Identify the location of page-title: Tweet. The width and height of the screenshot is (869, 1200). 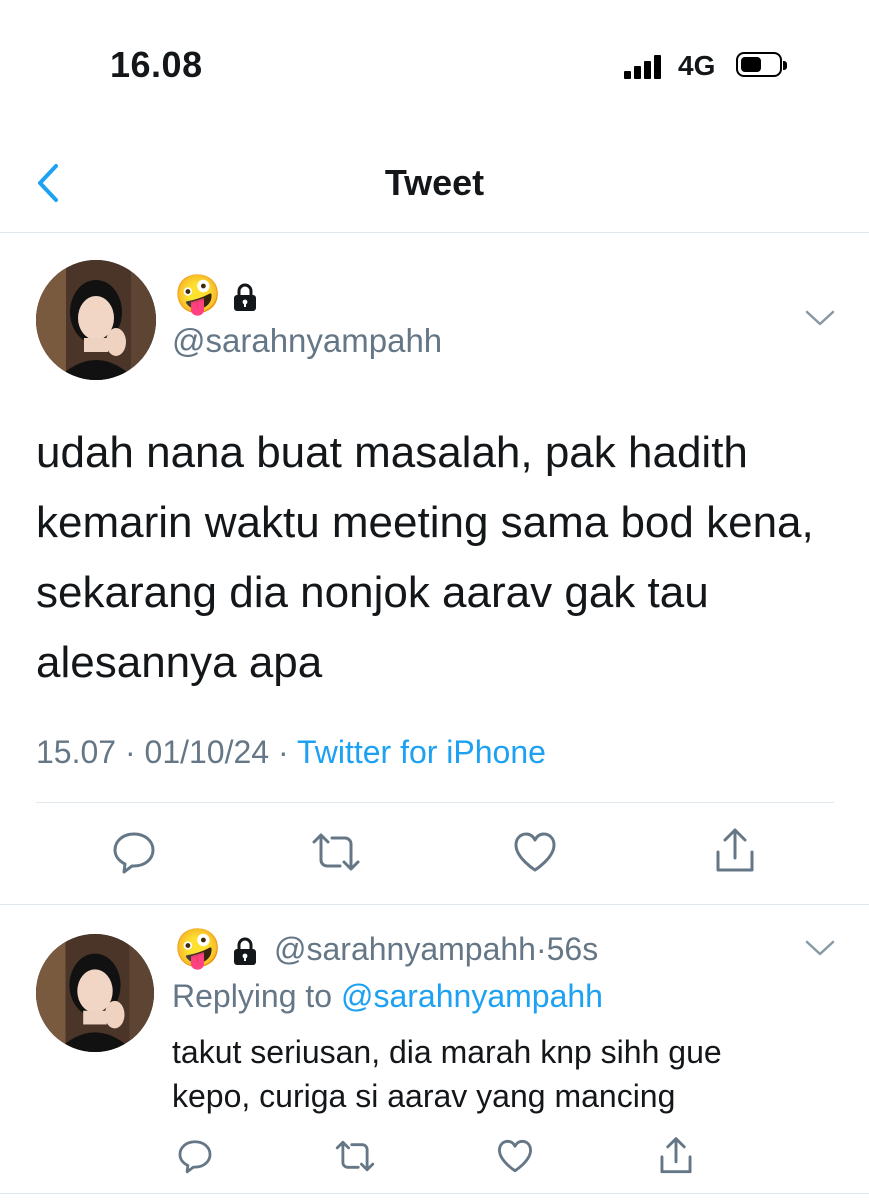
(434, 182).